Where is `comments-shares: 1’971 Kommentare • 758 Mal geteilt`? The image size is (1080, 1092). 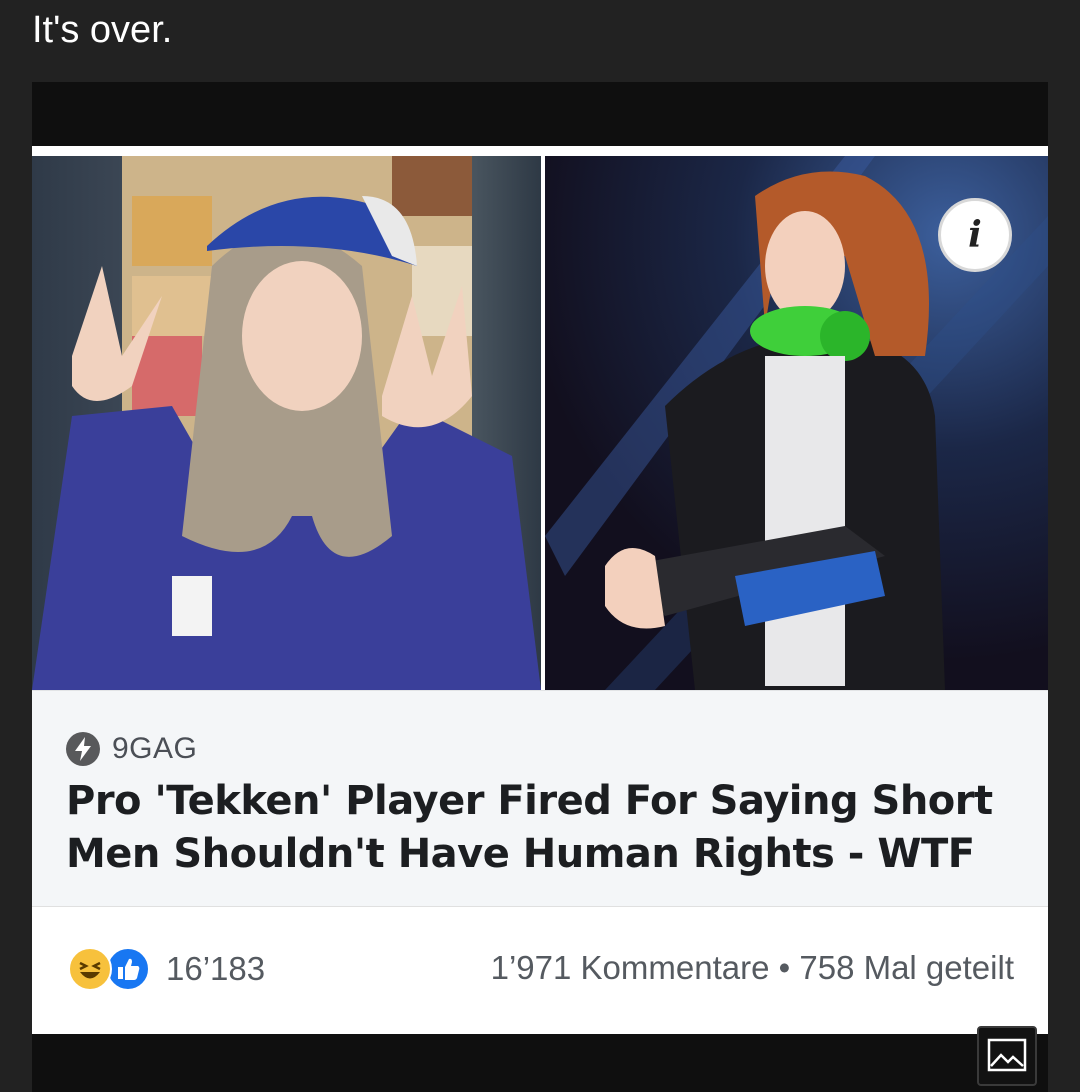
comments-shares: 1’971 Kommentare • 758 Mal geteilt is located at coordinates (752, 968).